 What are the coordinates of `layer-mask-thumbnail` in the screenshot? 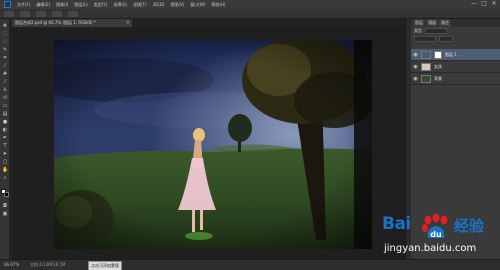 It's located at (438, 54).